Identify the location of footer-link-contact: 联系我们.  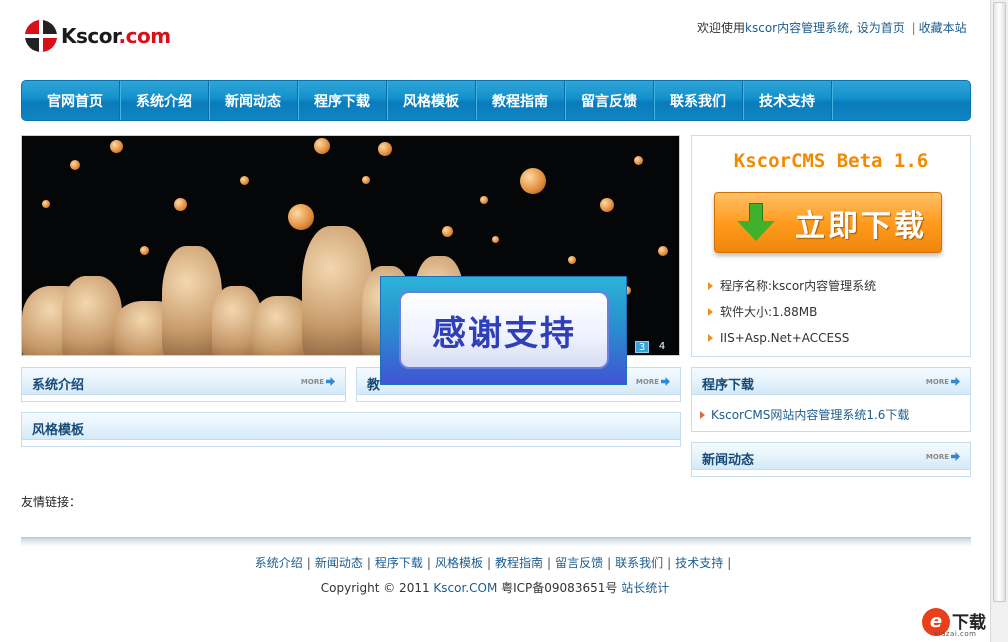
(639, 563).